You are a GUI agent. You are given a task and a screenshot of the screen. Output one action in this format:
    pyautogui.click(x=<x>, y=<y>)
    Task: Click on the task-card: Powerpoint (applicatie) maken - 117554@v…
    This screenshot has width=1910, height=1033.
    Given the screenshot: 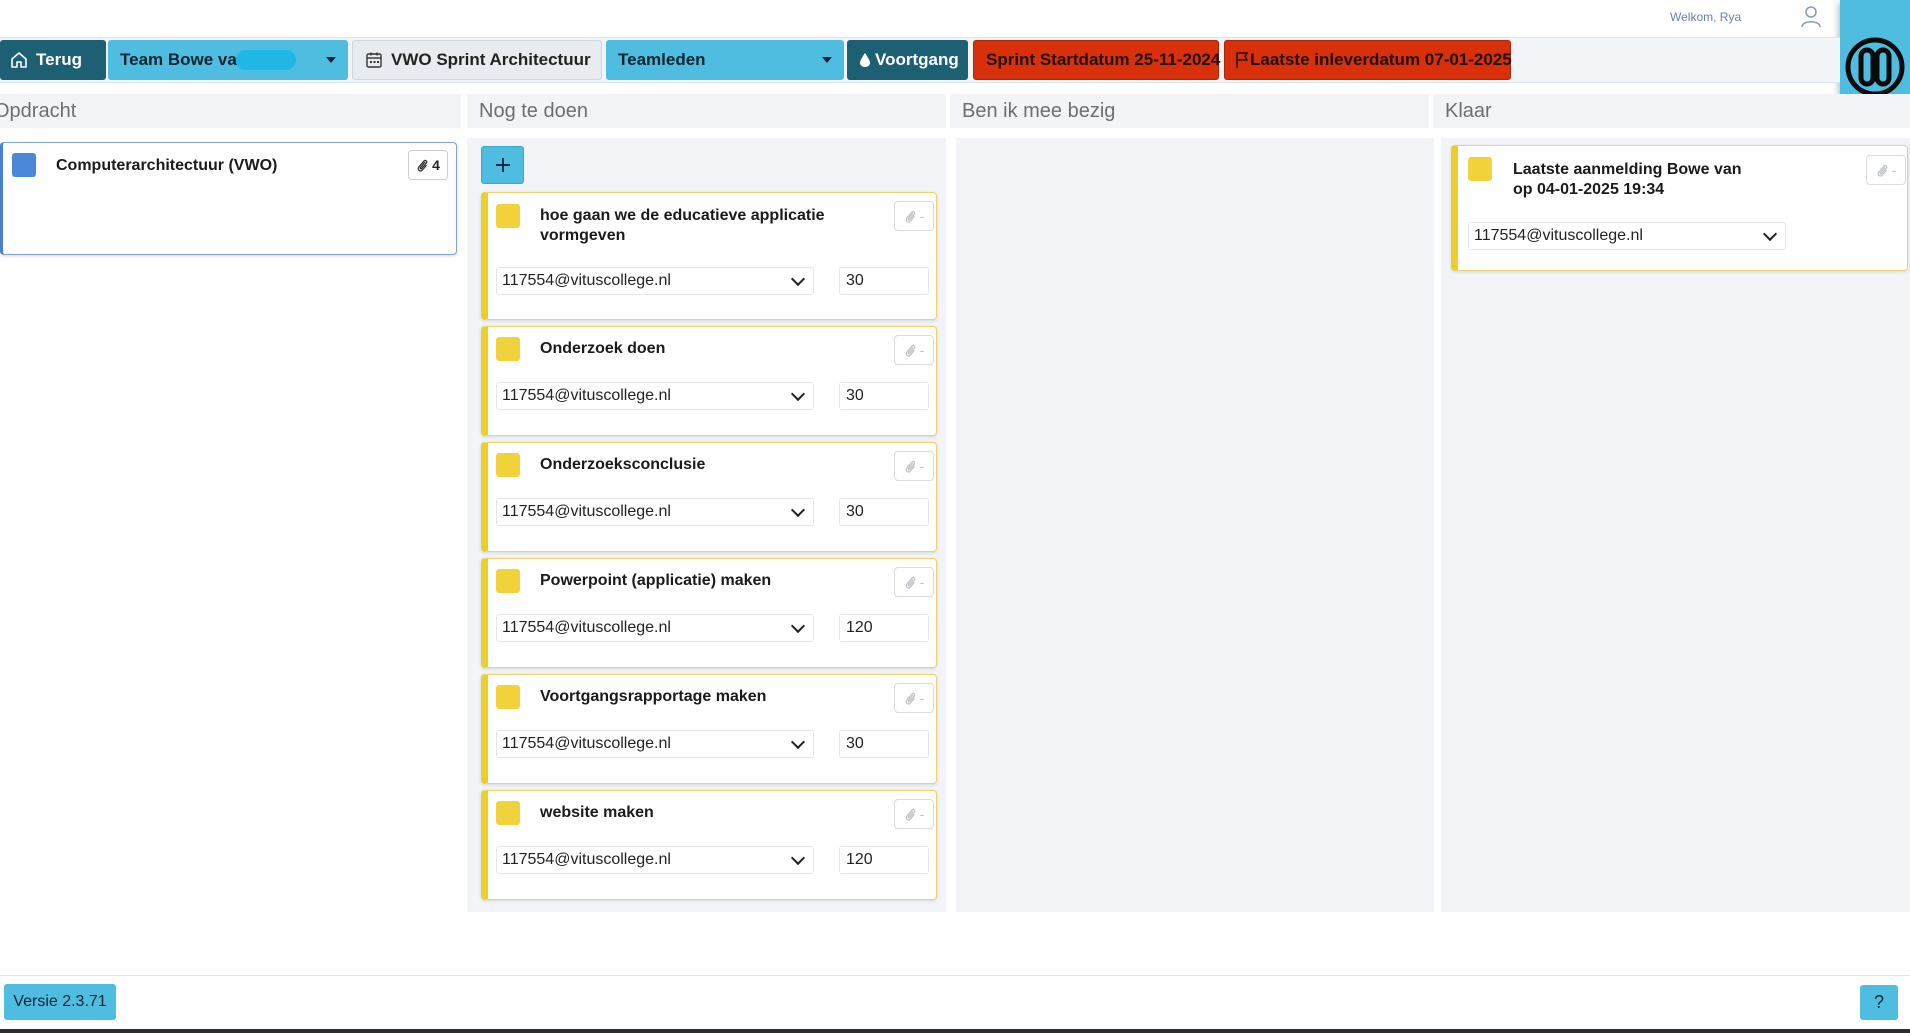 What is the action you would take?
    pyautogui.click(x=709, y=613)
    